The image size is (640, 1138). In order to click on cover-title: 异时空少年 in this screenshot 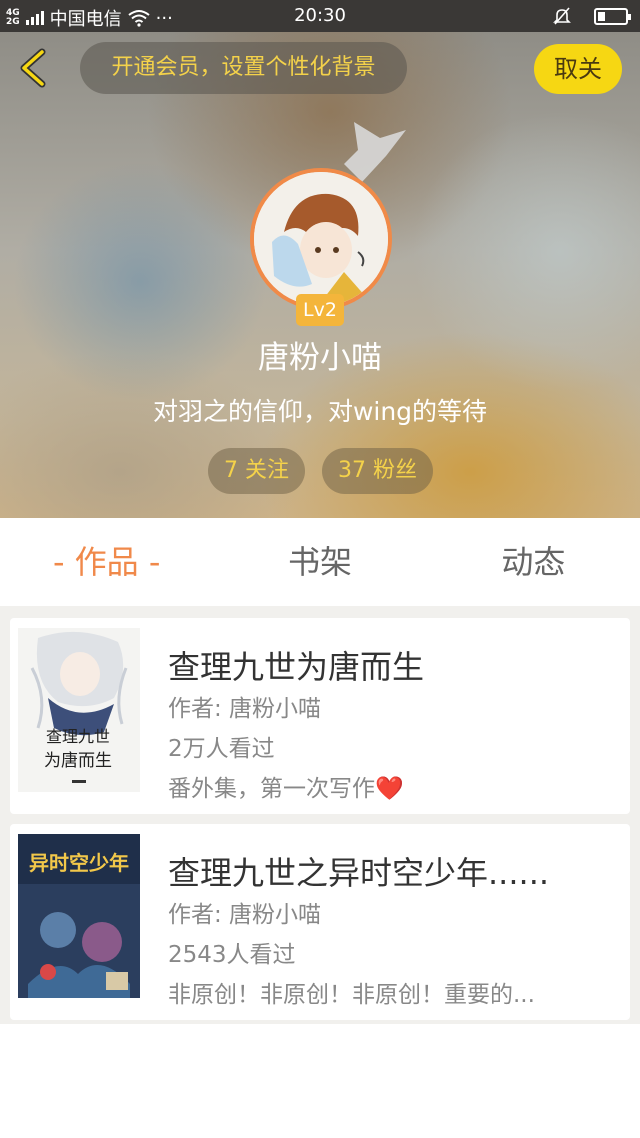, I will do `click(79, 863)`.